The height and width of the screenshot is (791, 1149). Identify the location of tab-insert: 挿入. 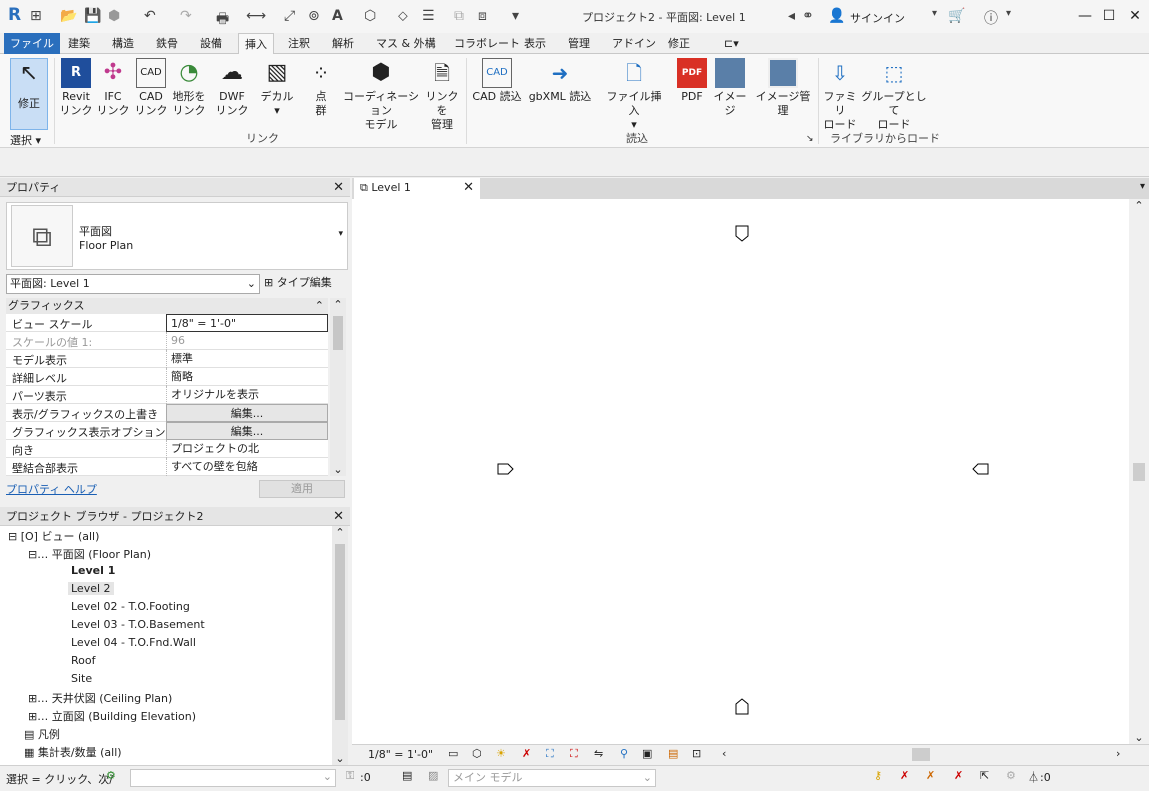
(256, 44).